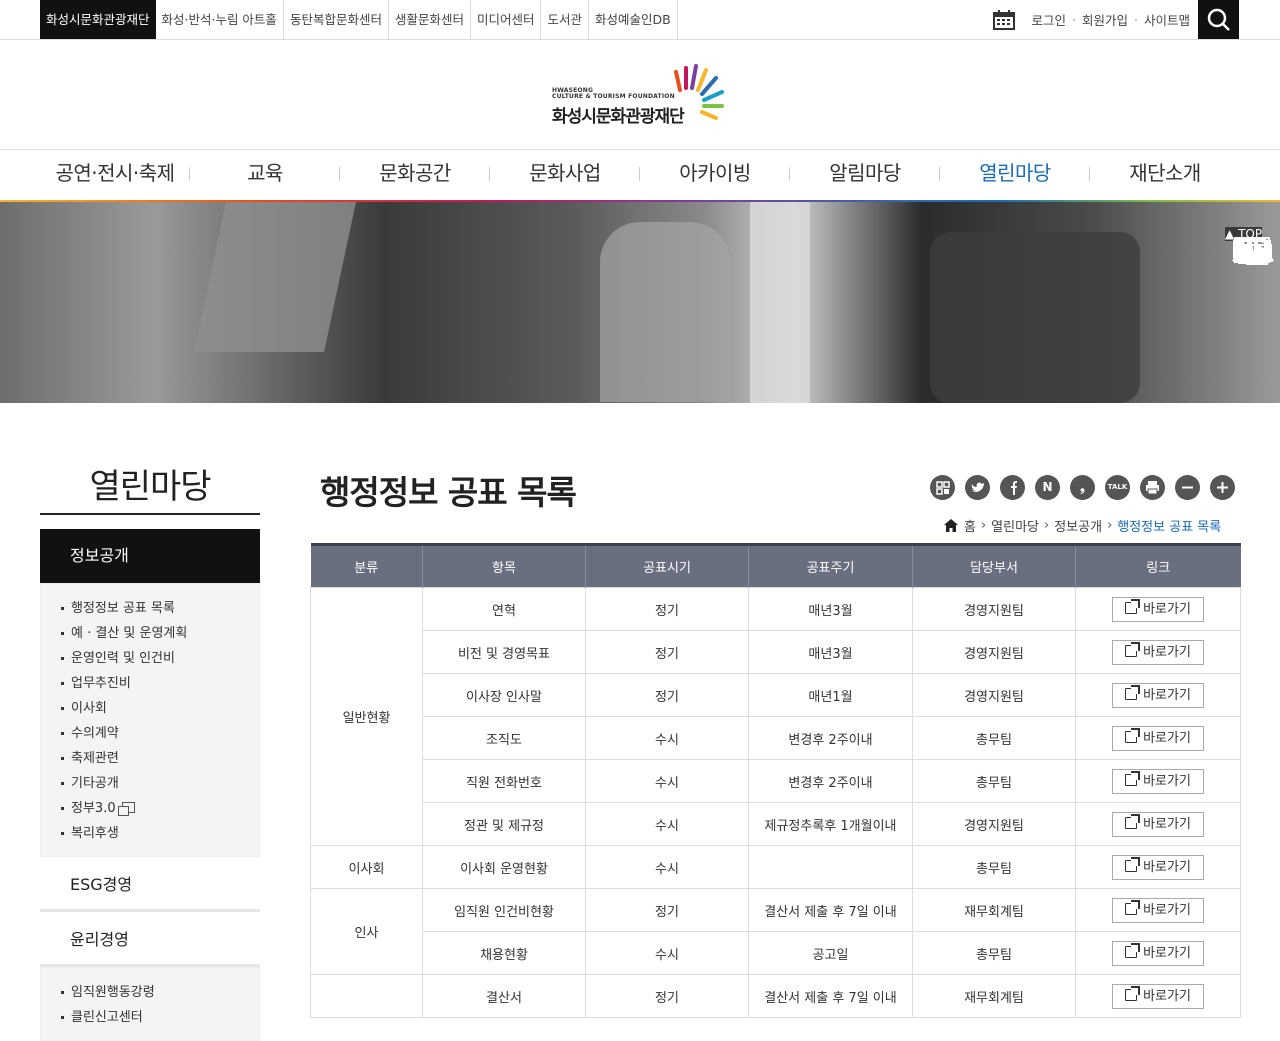 This screenshot has width=1280, height=1041. I want to click on breadcrumb-current: 행정정보 공표 목록, so click(1169, 527).